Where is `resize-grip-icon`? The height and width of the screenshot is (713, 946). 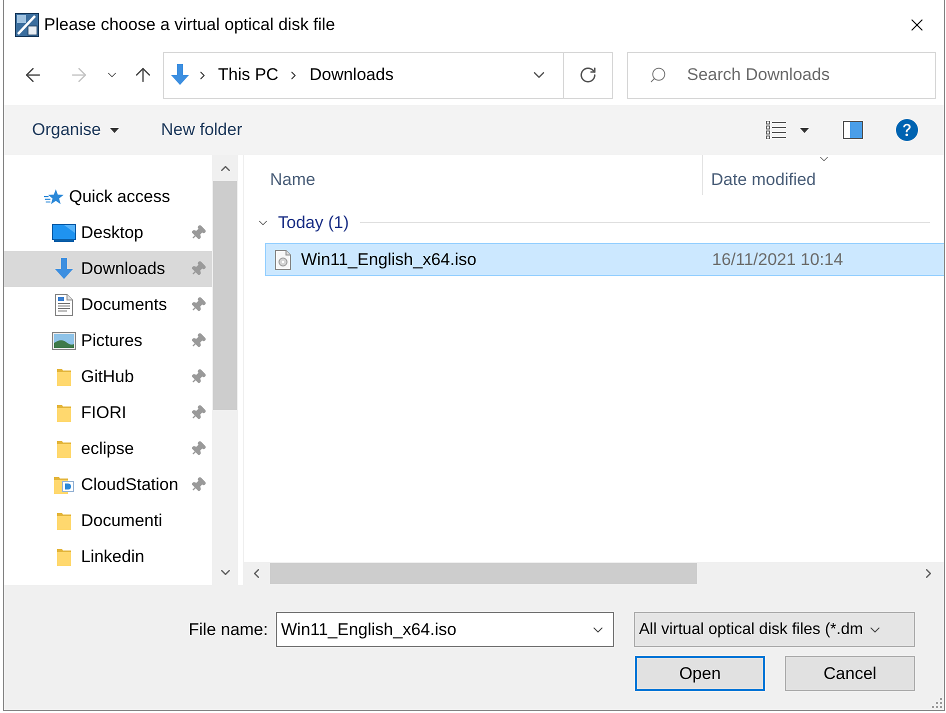
resize-grip-icon is located at coordinates (936, 702).